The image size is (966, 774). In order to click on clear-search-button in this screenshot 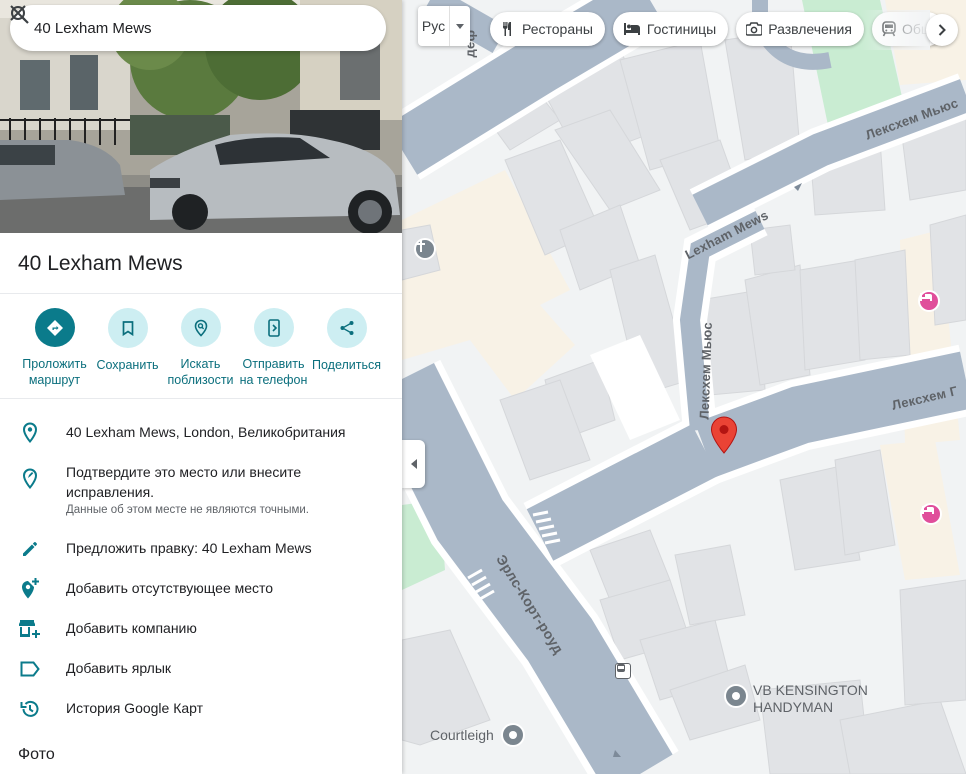, I will do `click(196, 28)`.